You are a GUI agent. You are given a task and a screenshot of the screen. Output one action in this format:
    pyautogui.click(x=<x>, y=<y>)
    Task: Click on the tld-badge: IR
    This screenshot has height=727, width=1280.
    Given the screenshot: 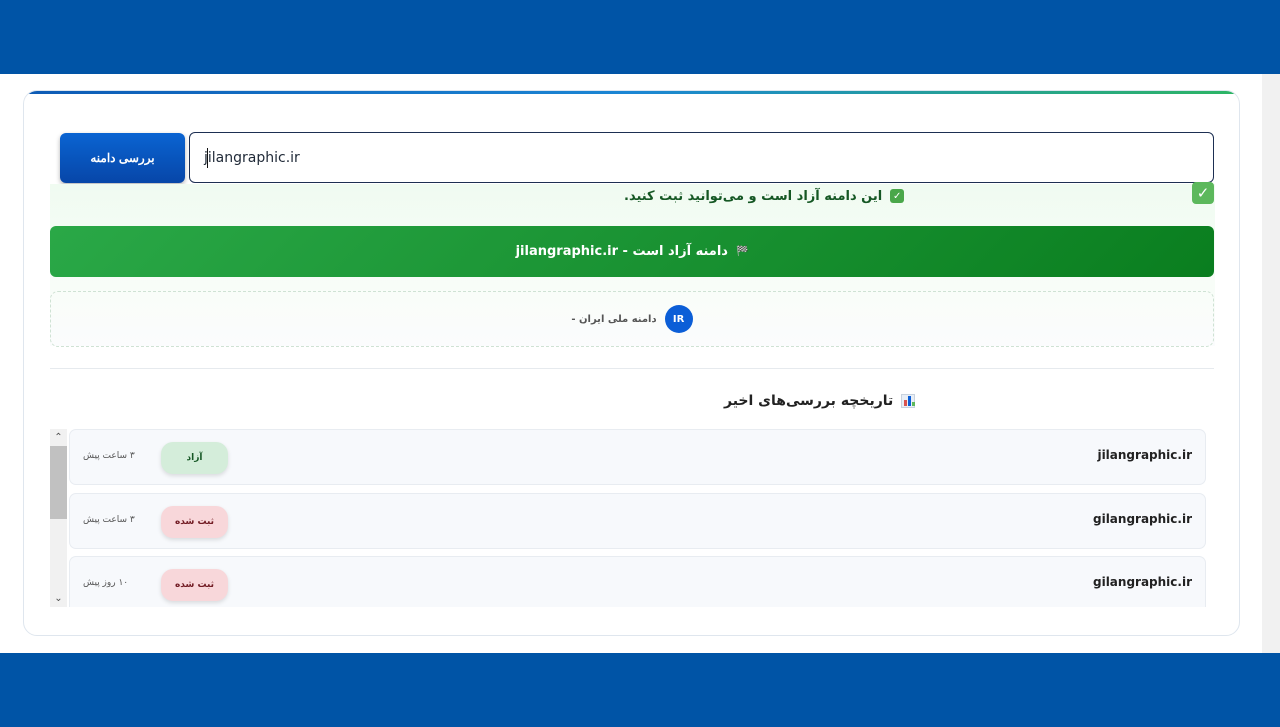 What is the action you would take?
    pyautogui.click(x=678, y=319)
    